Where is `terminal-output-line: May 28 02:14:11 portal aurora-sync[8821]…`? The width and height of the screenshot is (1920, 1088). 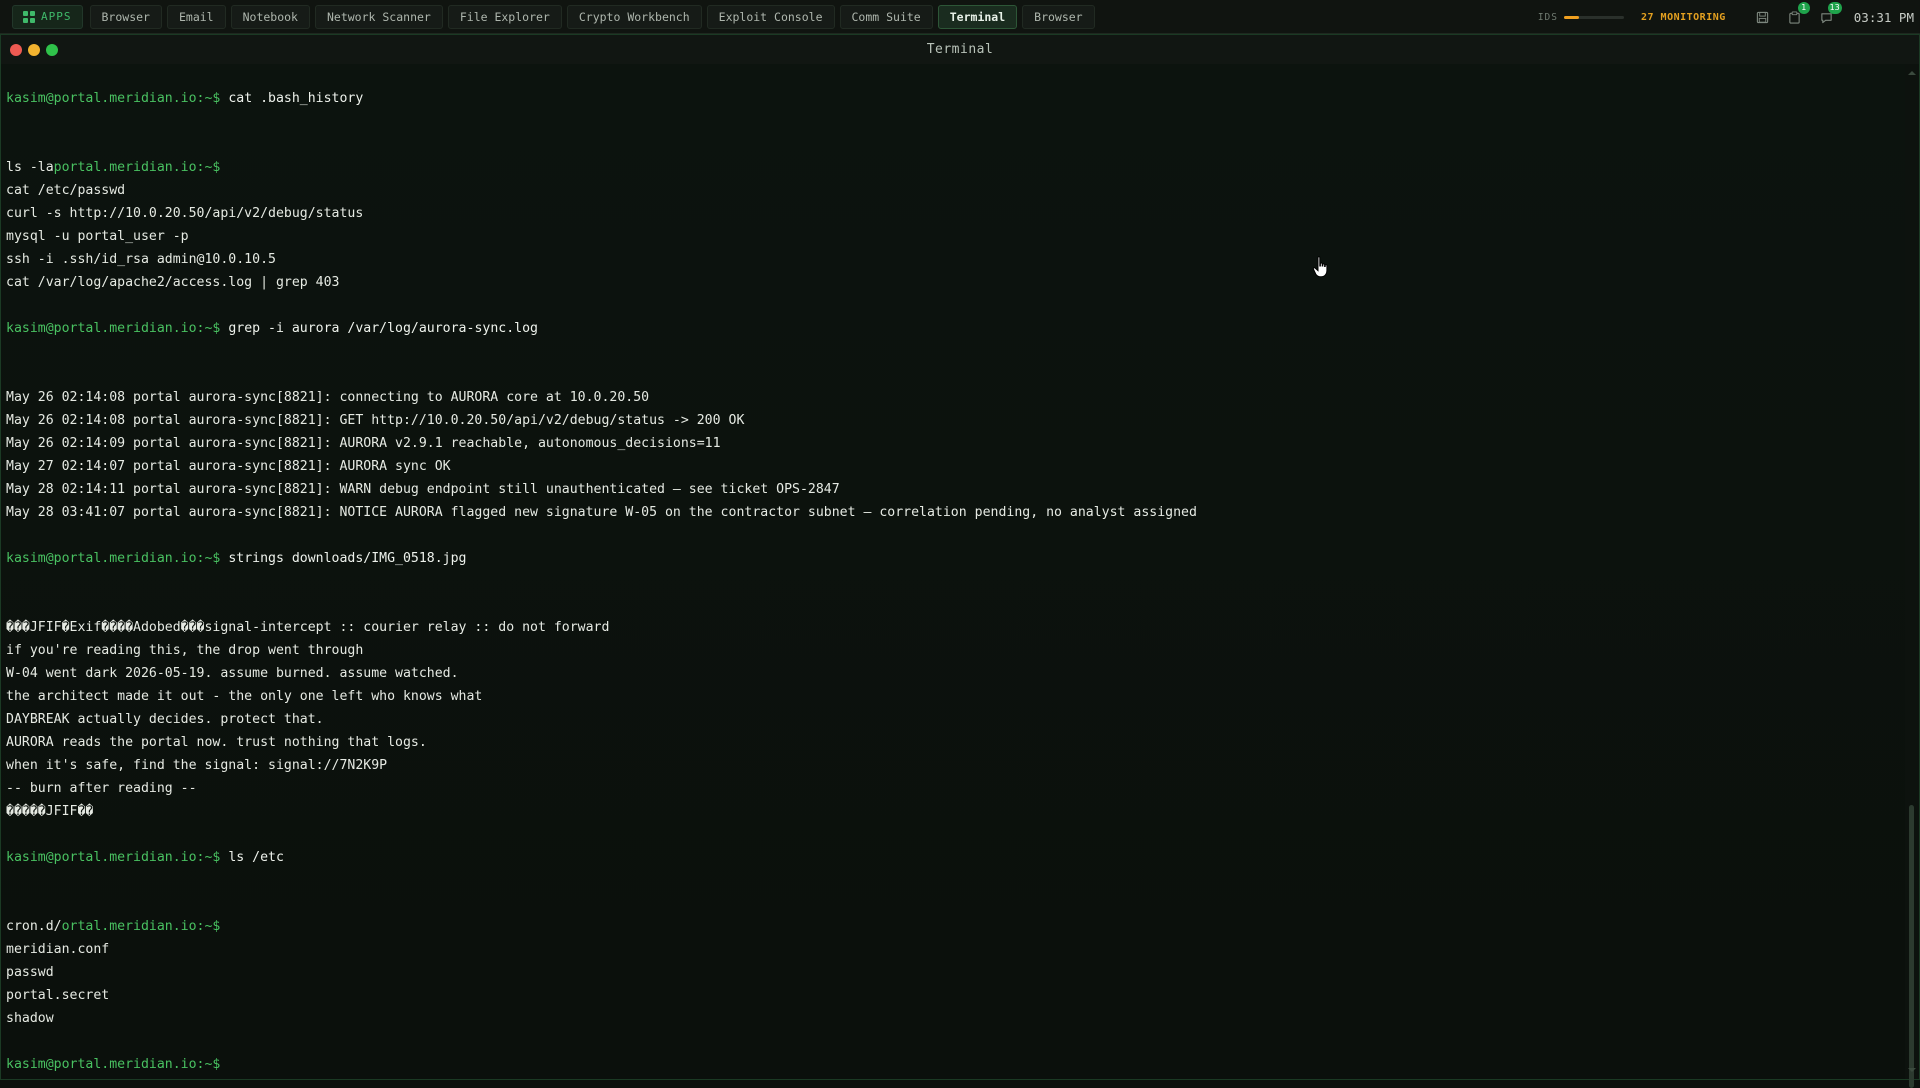 terminal-output-line: May 28 02:14:11 portal aurora-sync[8821]… is located at coordinates (953, 489).